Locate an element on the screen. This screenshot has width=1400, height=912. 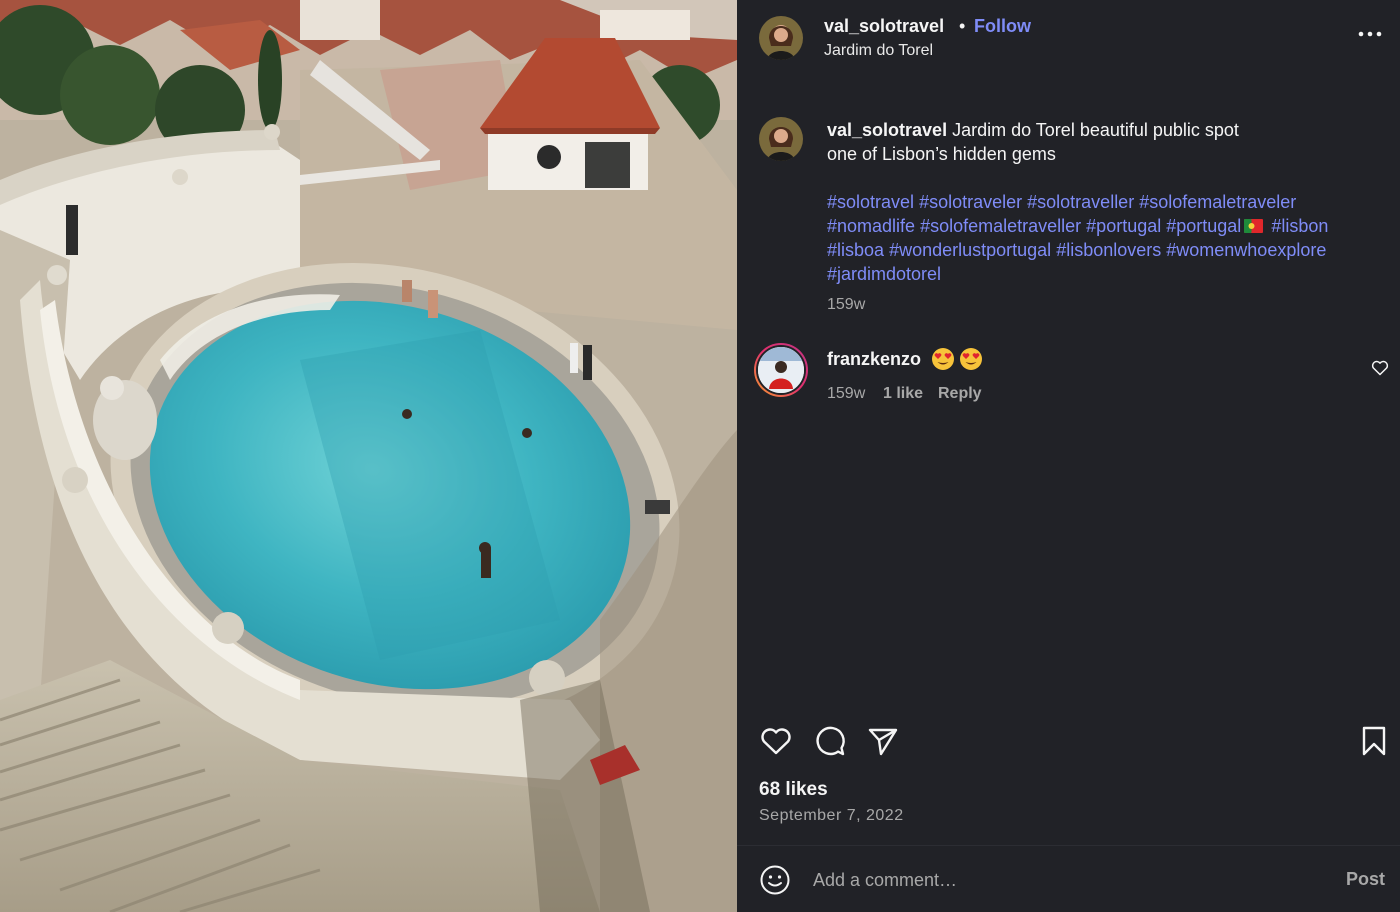
caption-text-line1: Jardim do Torel beautiful public spot is located at coordinates (1095, 130).